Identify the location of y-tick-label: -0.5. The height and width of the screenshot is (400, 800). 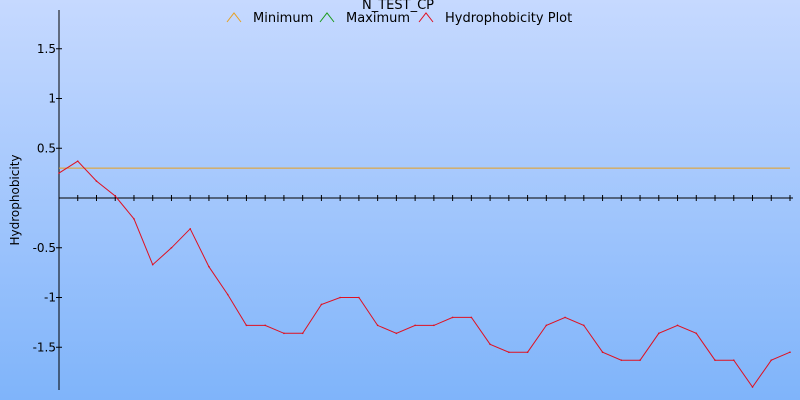
(44, 248).